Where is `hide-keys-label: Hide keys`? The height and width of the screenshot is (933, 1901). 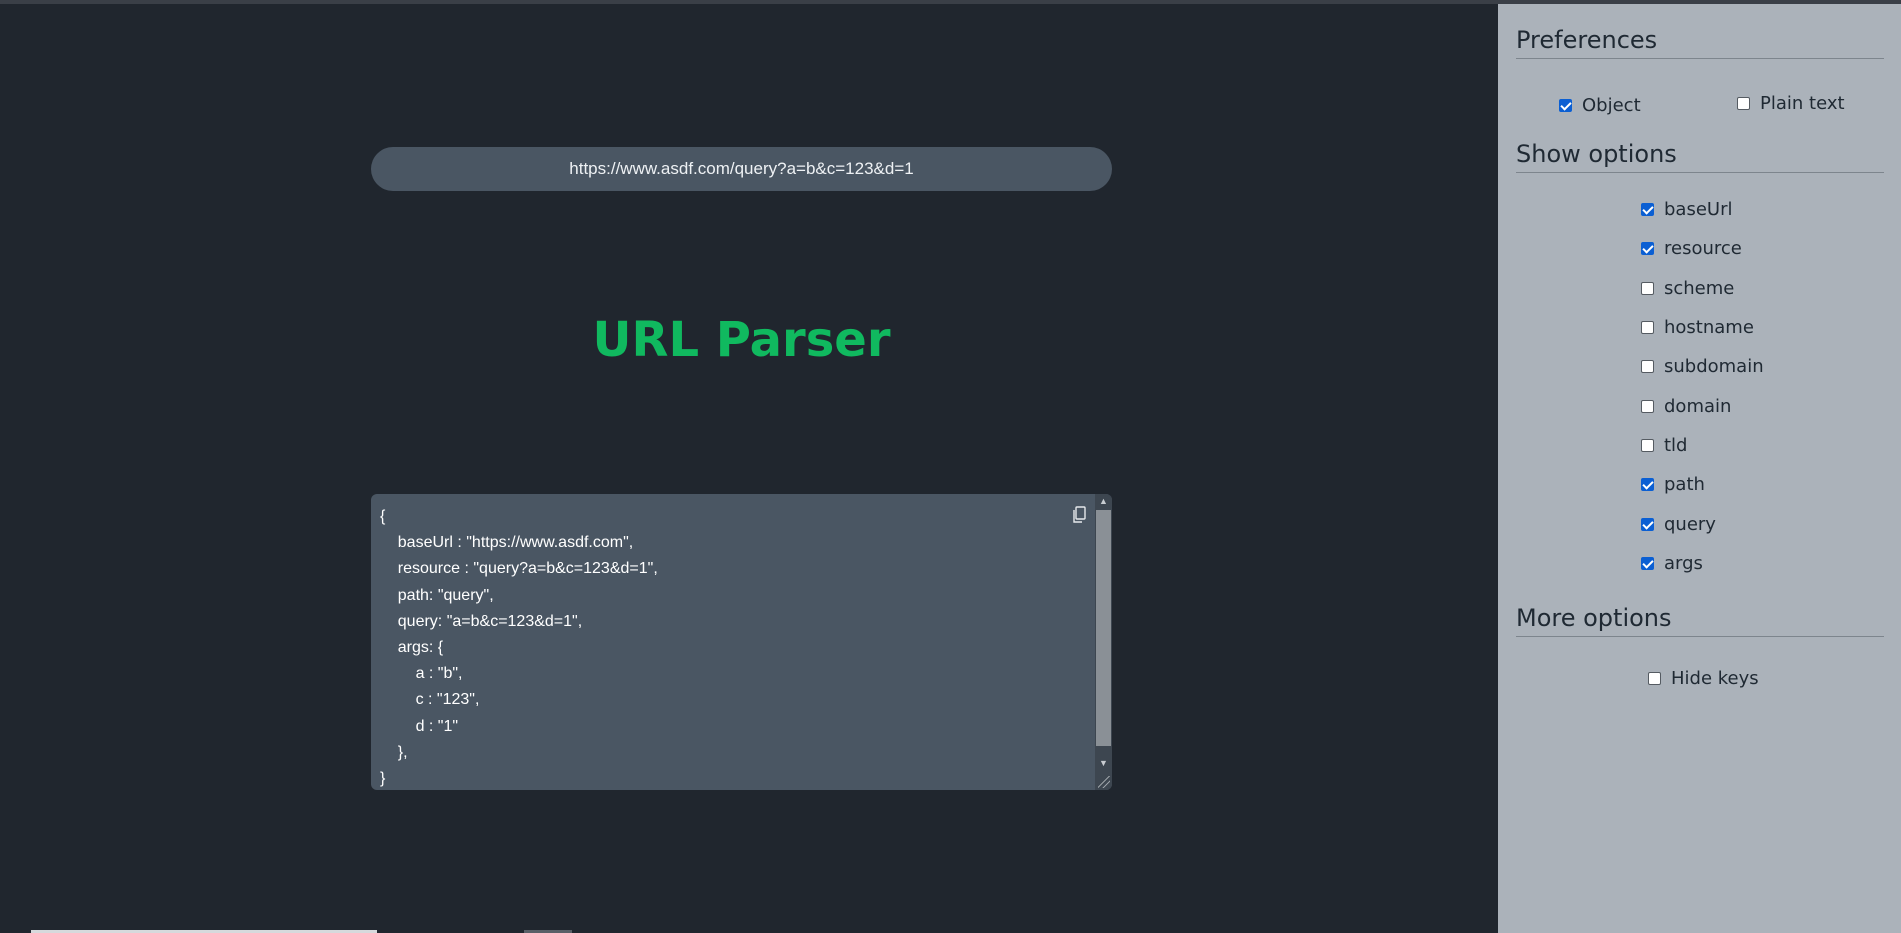
hide-keys-label: Hide keys is located at coordinates (1715, 678).